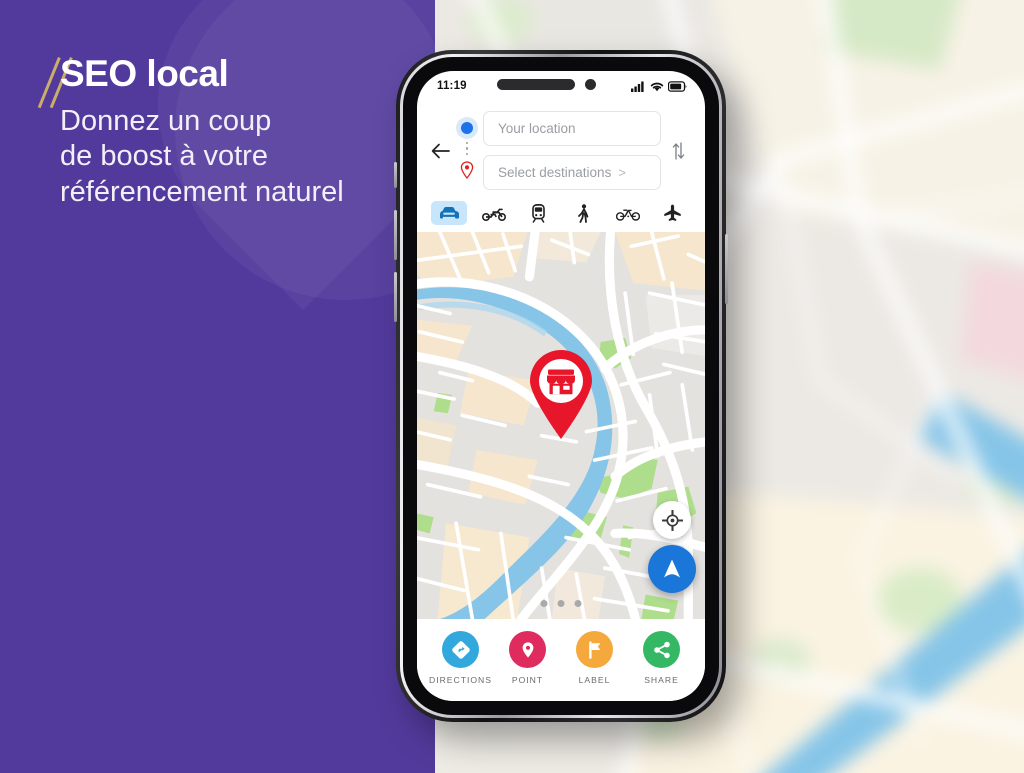  I want to click on signal-bars-icon, so click(637, 86).